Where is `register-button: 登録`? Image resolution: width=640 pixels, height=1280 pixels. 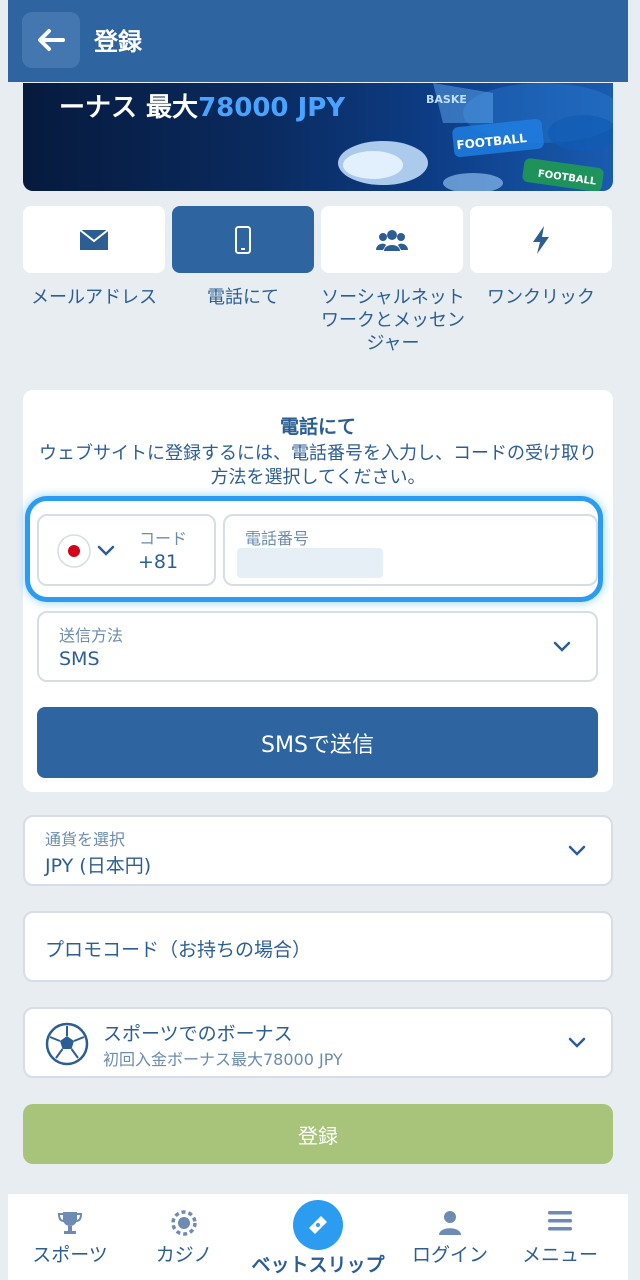 register-button: 登録 is located at coordinates (318, 1134).